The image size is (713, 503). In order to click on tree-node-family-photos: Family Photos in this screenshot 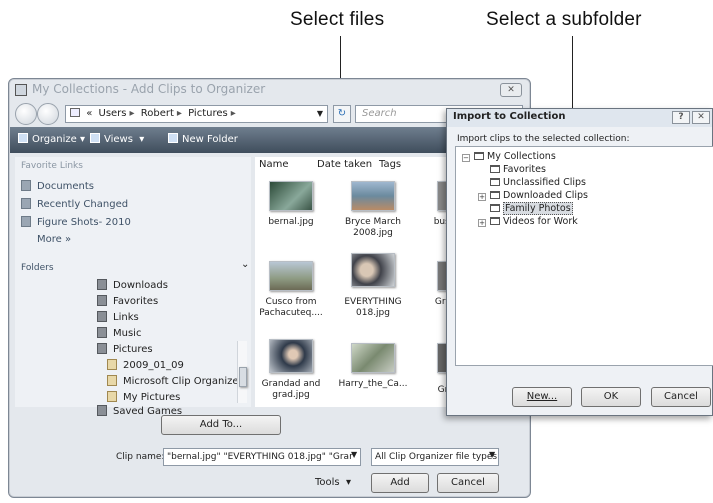, I will do `click(531, 208)`.